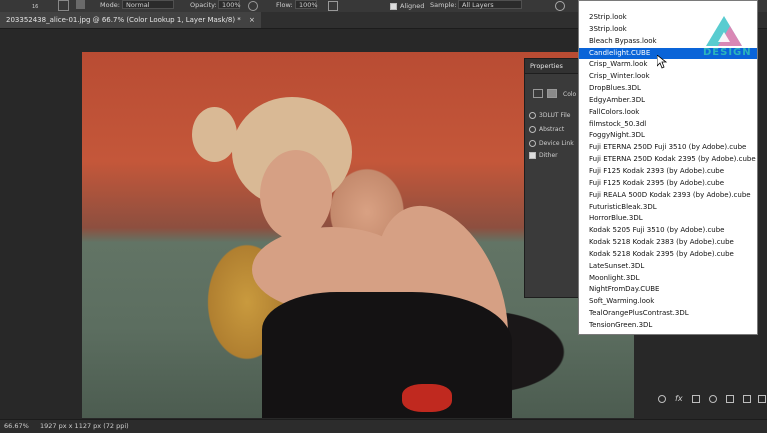 This screenshot has width=767, height=433. What do you see at coordinates (84, 426) in the screenshot?
I see `document-info: 1927 px x 1127 px (72 ppi)` at bounding box center [84, 426].